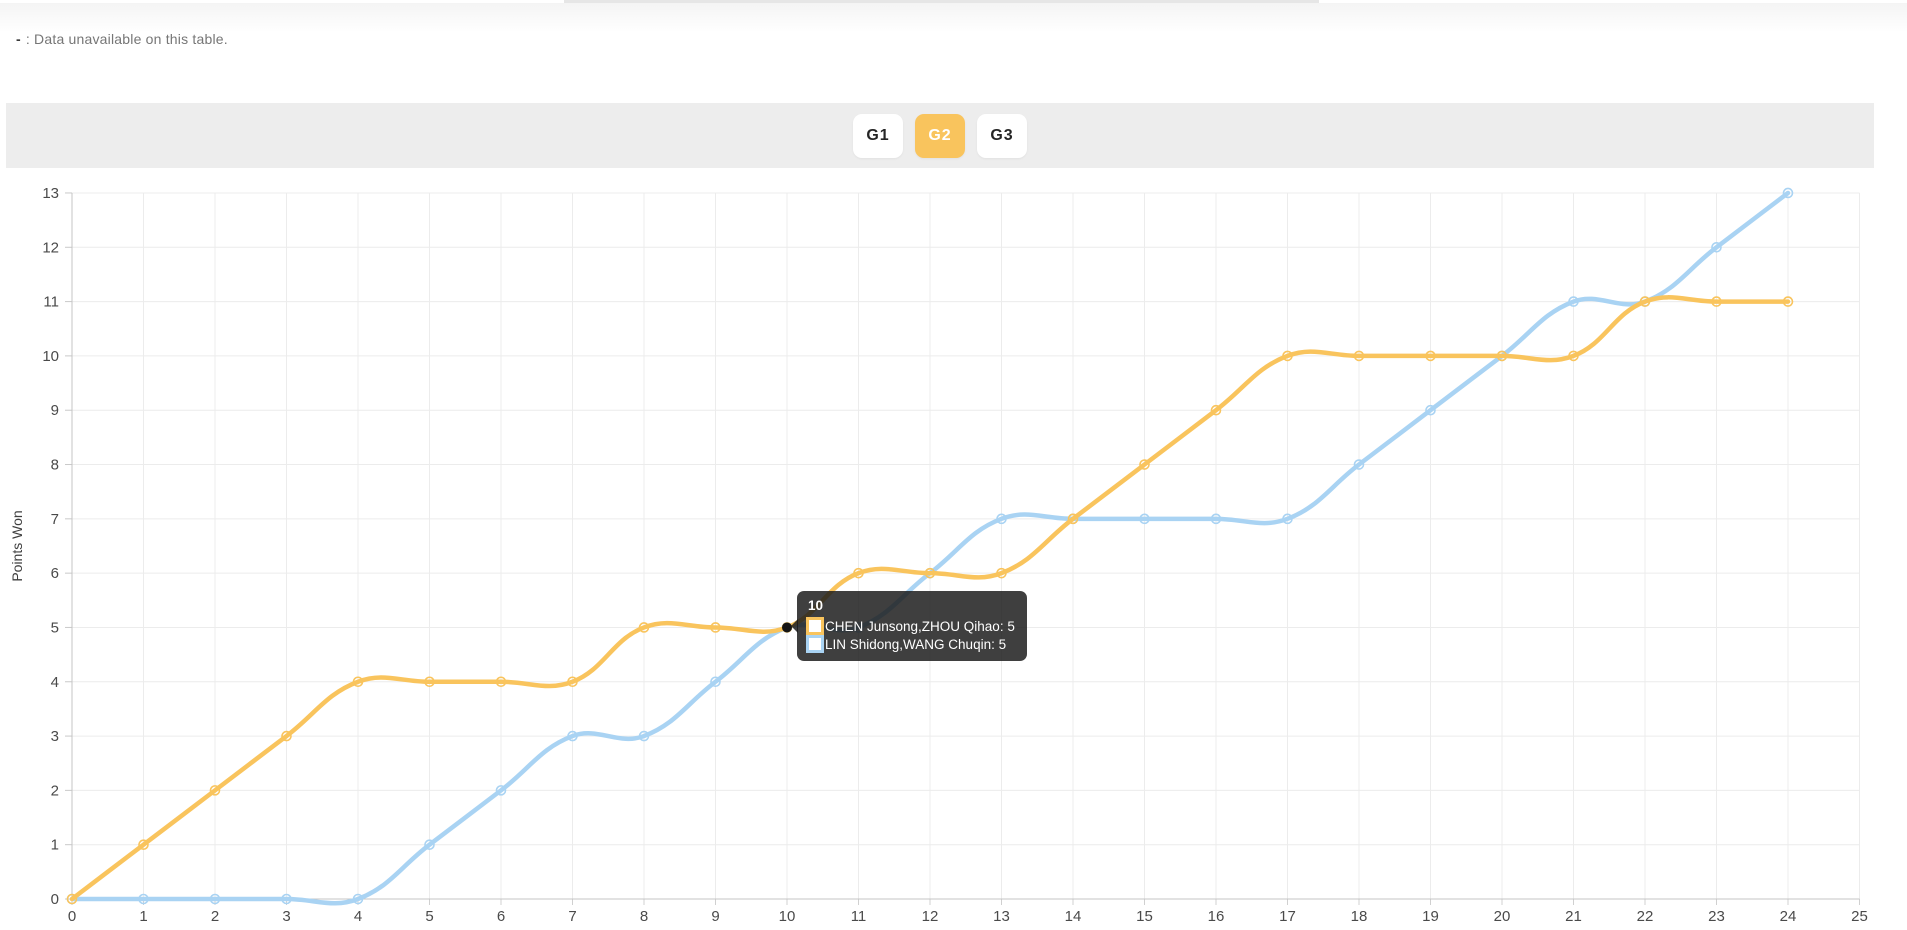  I want to click on x-tick-label: 23, so click(1716, 916).